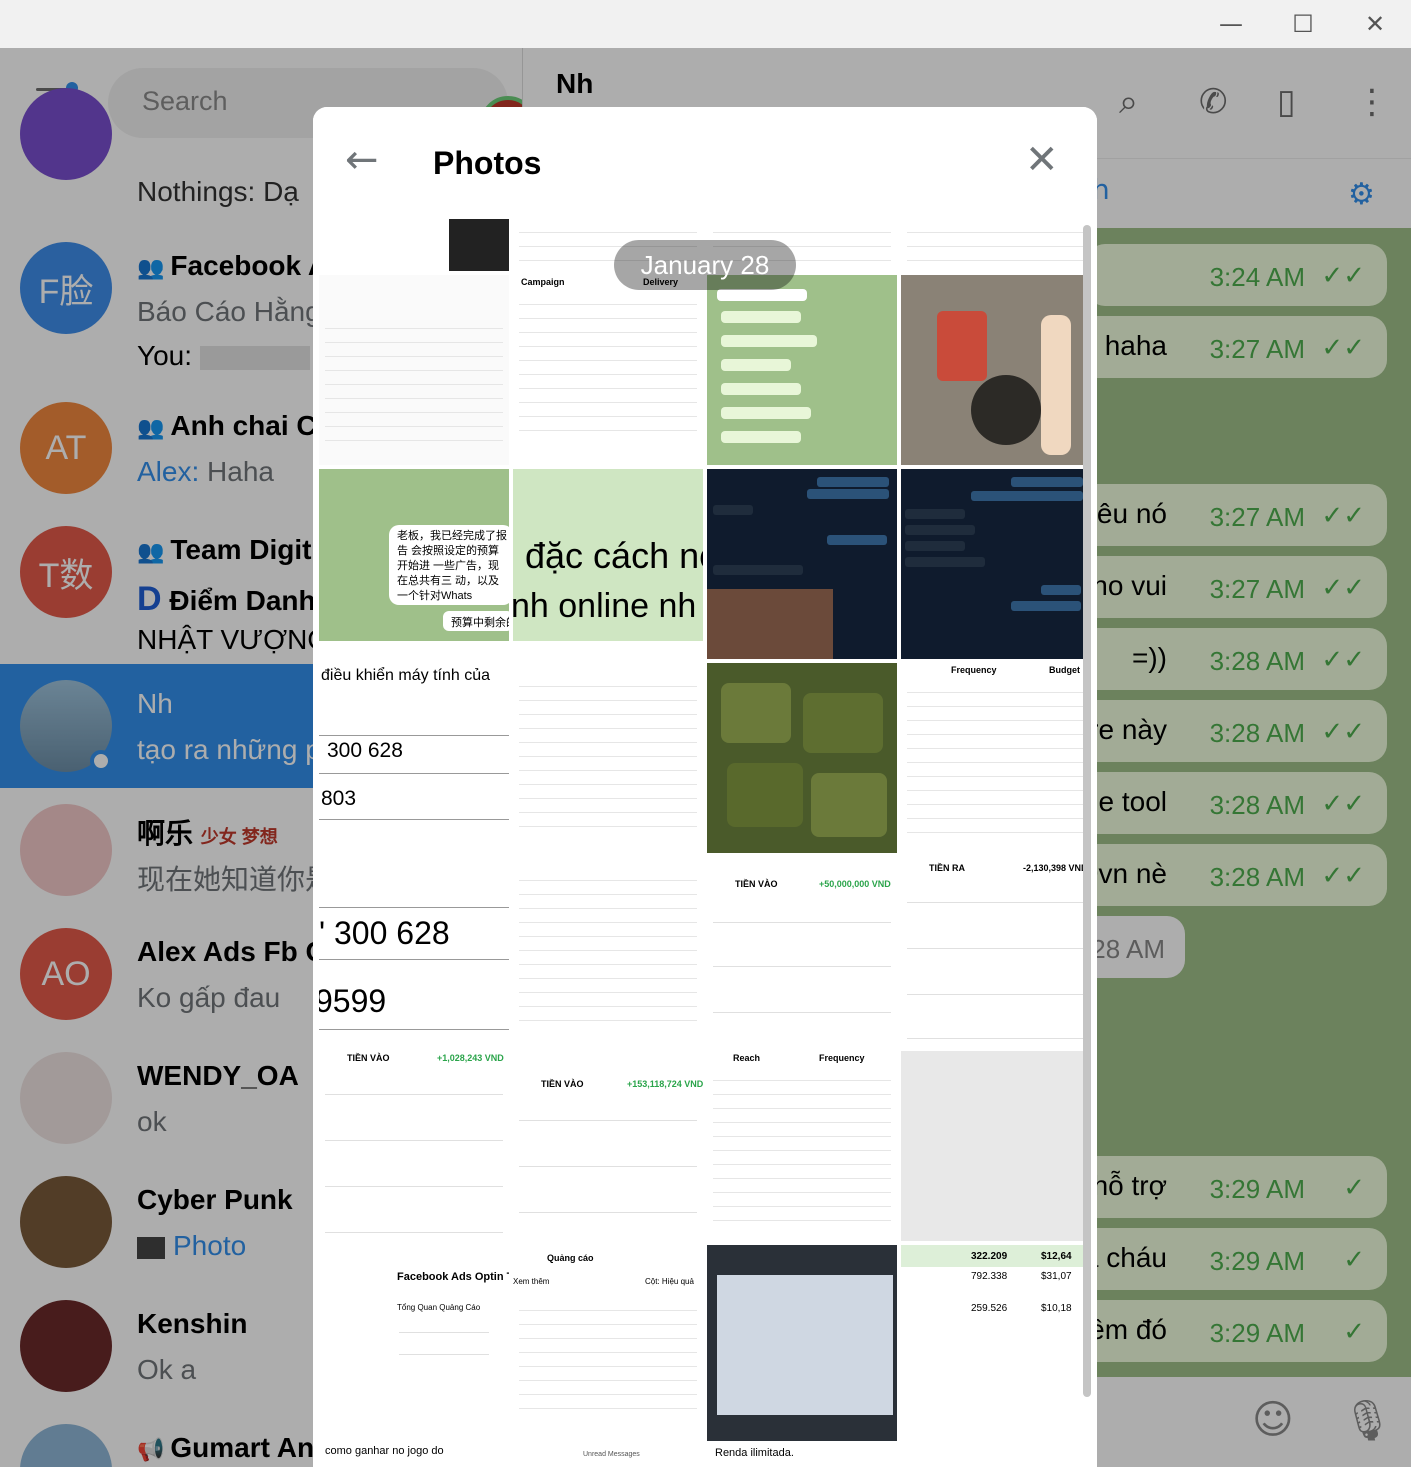 This screenshot has width=1411, height=1467. Describe the element at coordinates (802, 1146) in the screenshot. I see `photo-thumbnail: Reach Frequency` at that location.